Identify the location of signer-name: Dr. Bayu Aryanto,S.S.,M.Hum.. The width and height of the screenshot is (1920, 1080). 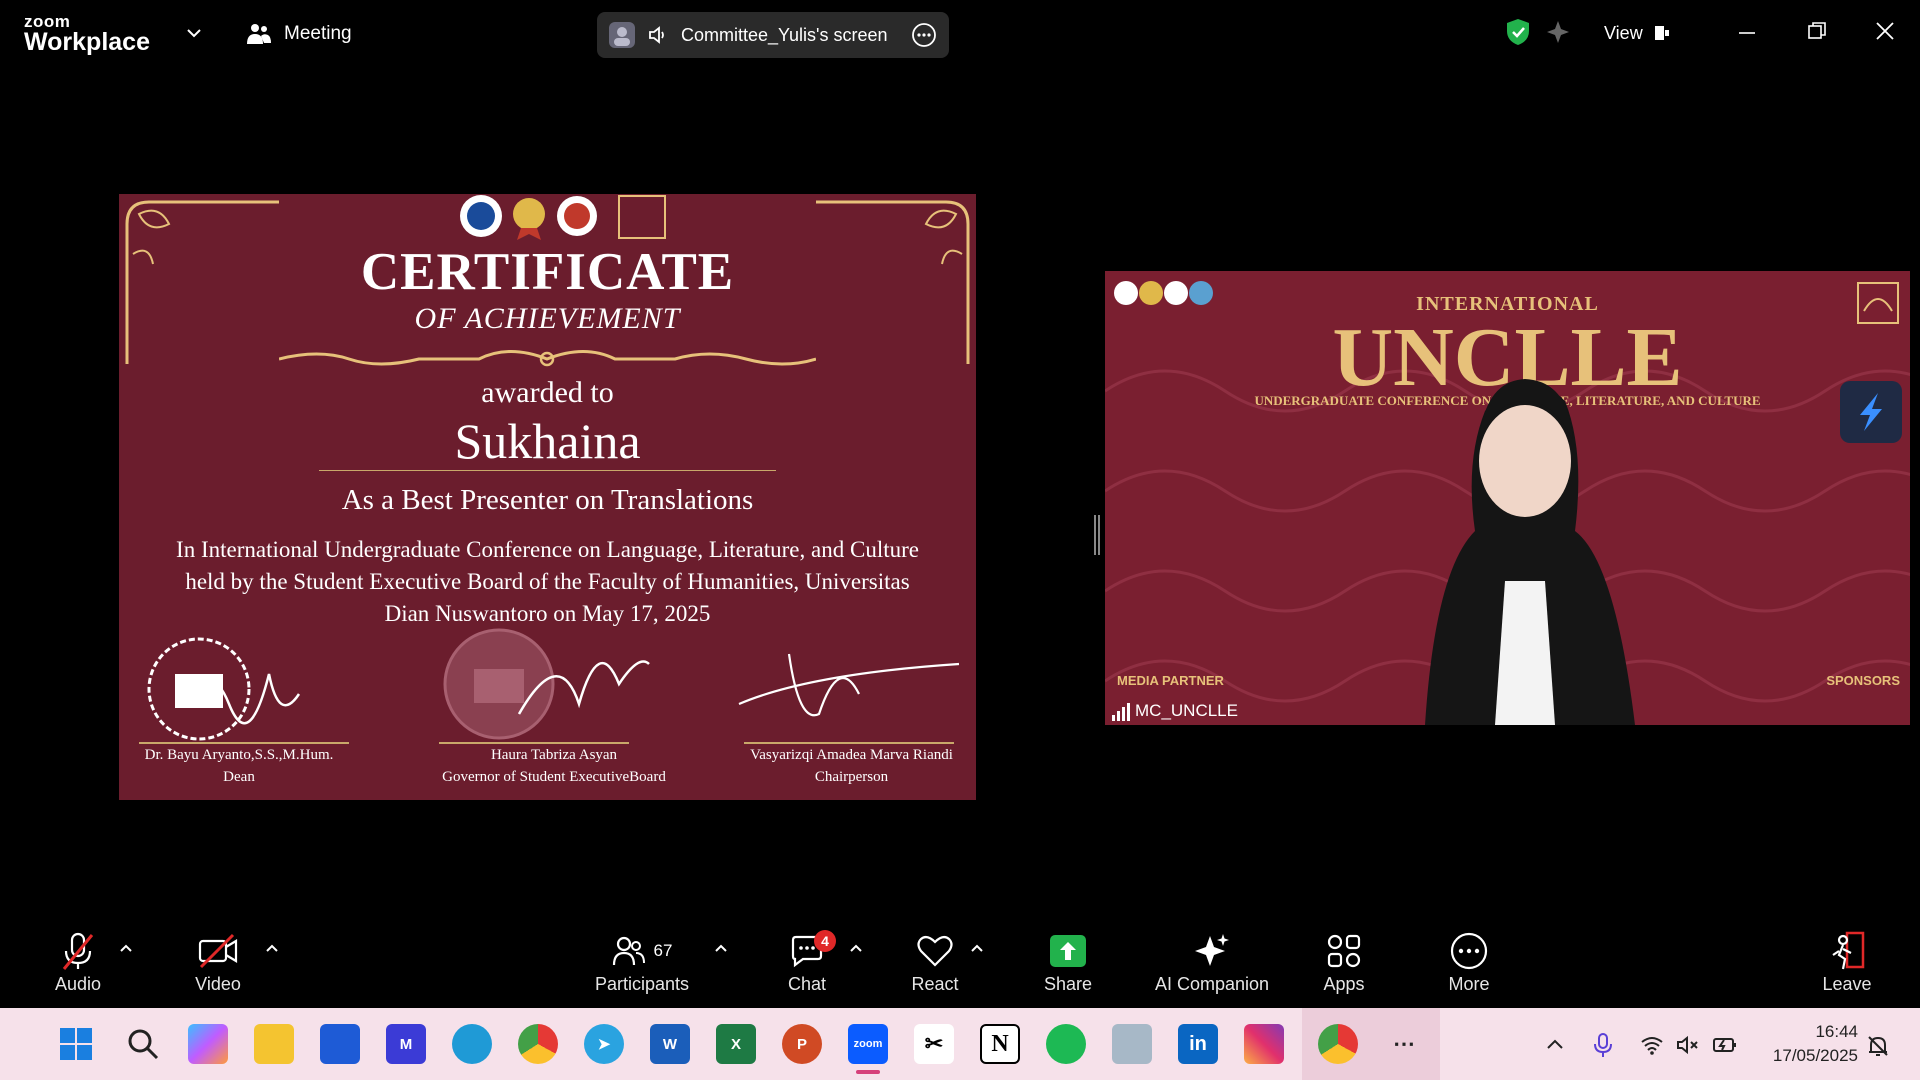
(239, 755).